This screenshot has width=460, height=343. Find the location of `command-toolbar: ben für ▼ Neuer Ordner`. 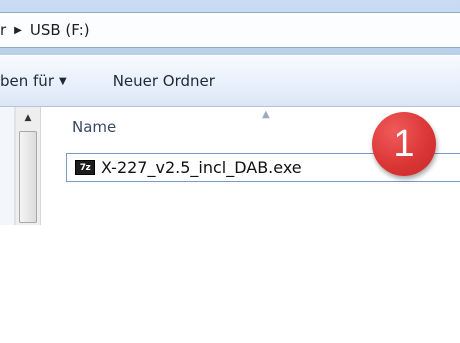

command-toolbar: ben für ▼ Neuer Ordner is located at coordinates (230, 81).